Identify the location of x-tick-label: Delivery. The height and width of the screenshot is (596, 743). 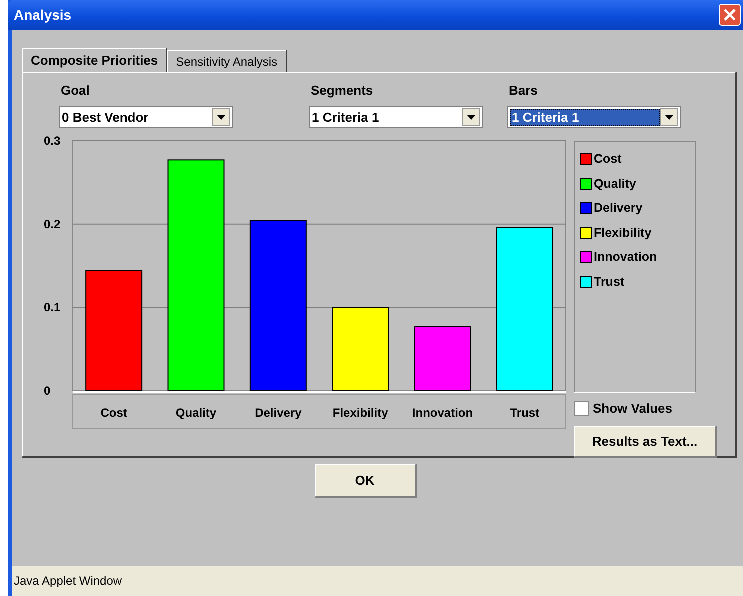
(278, 413).